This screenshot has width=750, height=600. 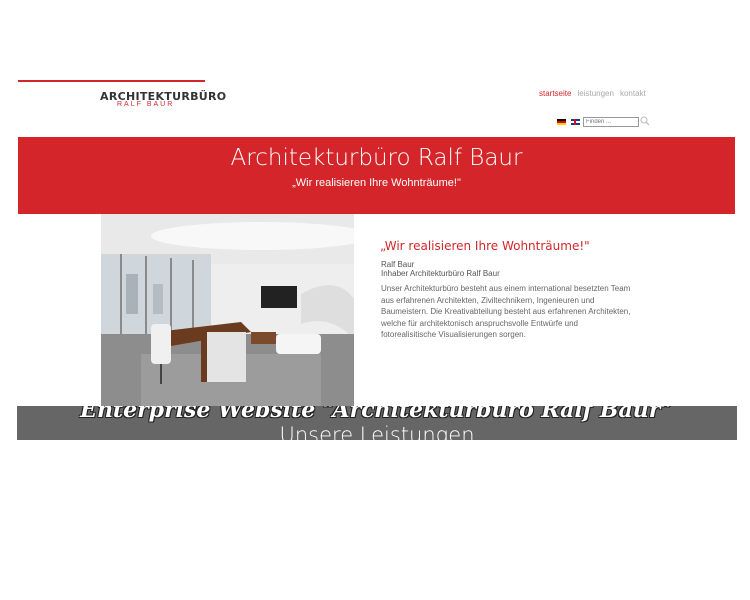 I want to click on banner-subtitle: „Wir realisieren Ihre Wohnträume!", so click(x=376, y=183).